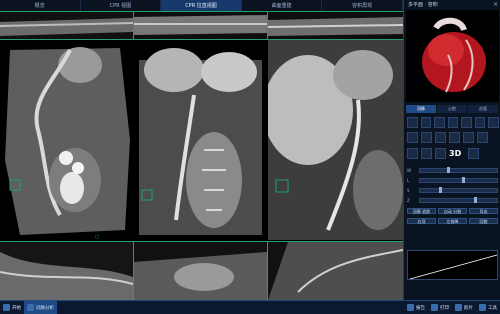 The image size is (500, 314). What do you see at coordinates (200, 25) in the screenshot?
I see `viewport-top-center` at bounding box center [200, 25].